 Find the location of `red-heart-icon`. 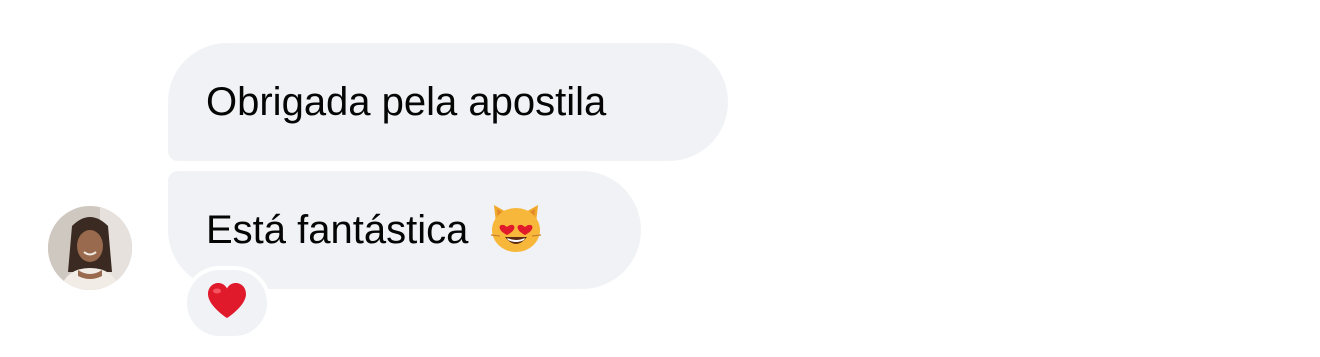

red-heart-icon is located at coordinates (227, 303).